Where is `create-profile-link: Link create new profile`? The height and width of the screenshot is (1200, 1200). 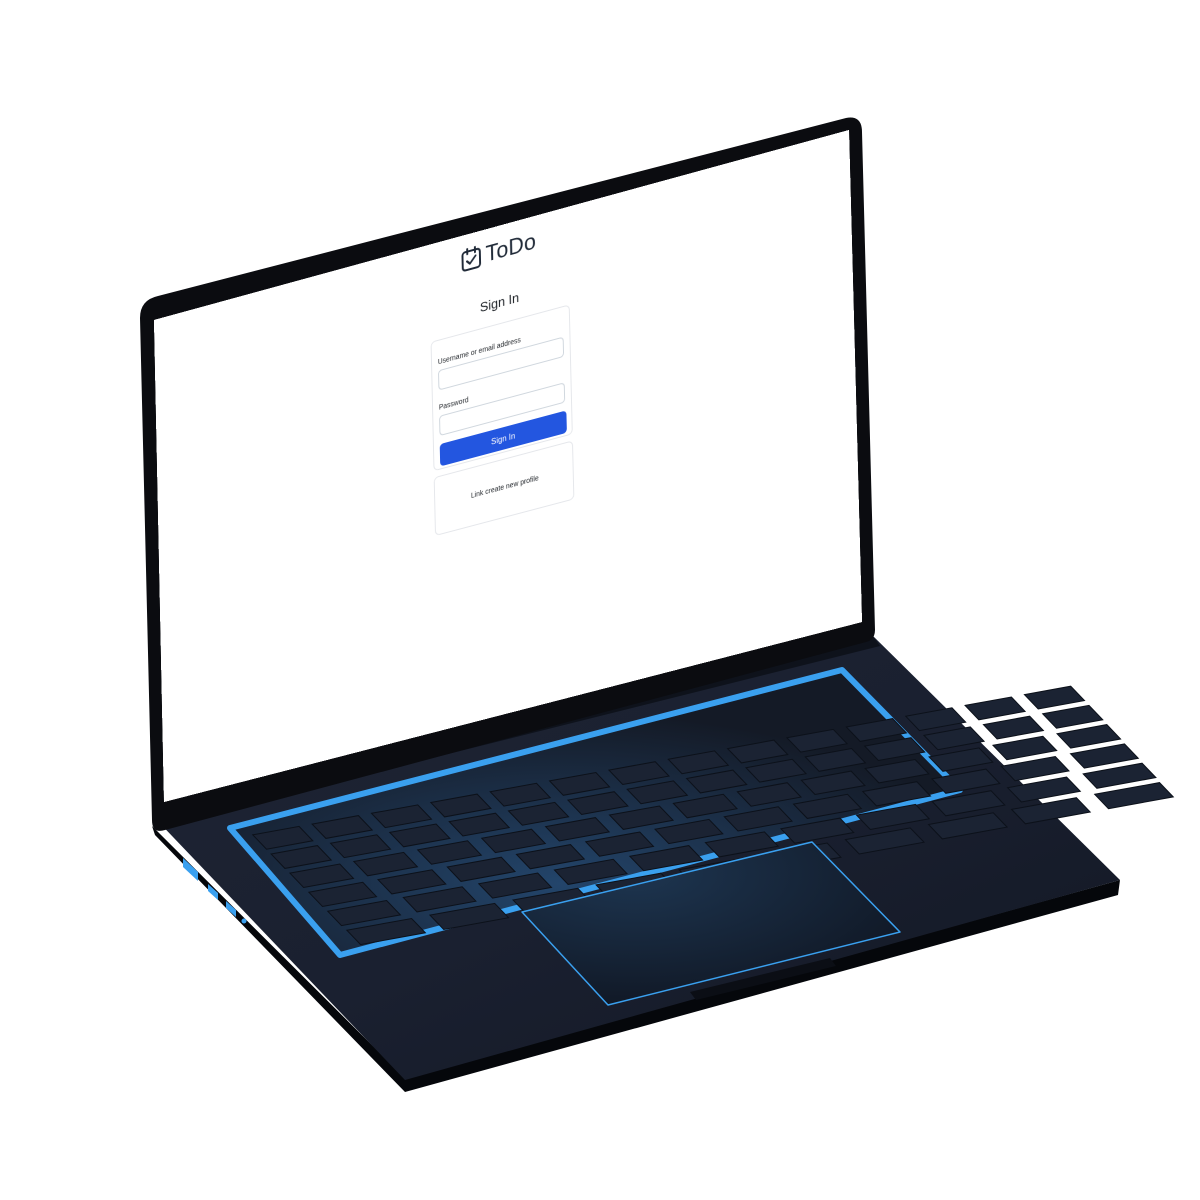 create-profile-link: Link create new profile is located at coordinates (504, 487).